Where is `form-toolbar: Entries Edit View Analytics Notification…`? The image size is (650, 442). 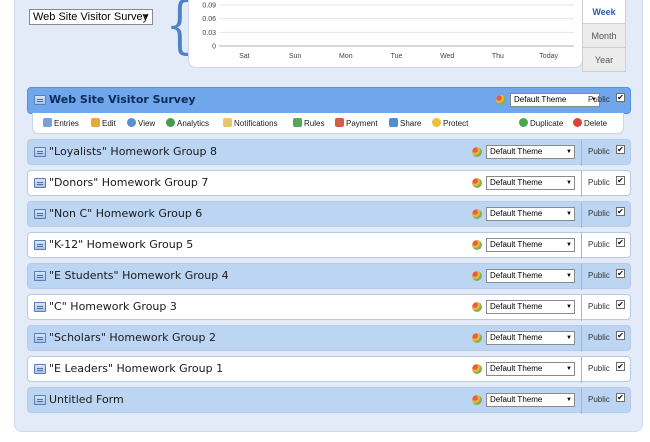
form-toolbar: Entries Edit View Analytics Notification… is located at coordinates (328, 123).